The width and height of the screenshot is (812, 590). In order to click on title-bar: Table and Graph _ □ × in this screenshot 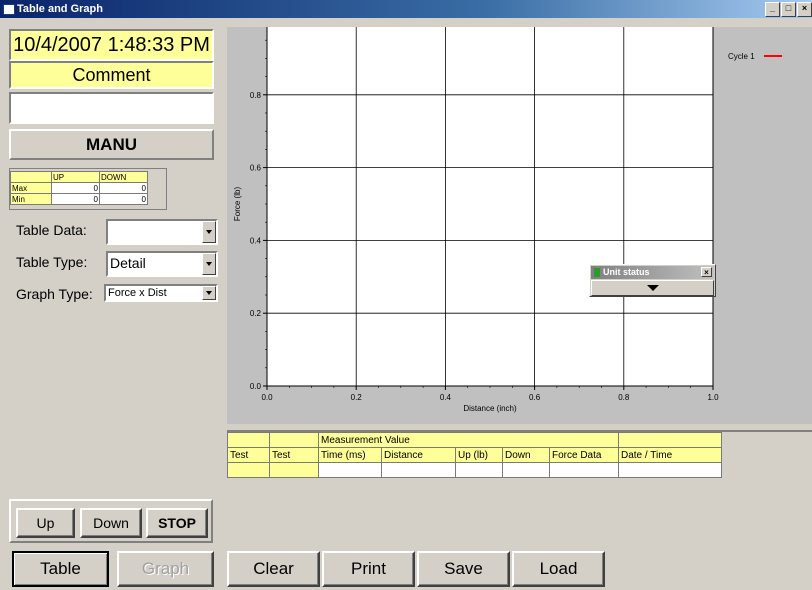, I will do `click(406, 9)`.